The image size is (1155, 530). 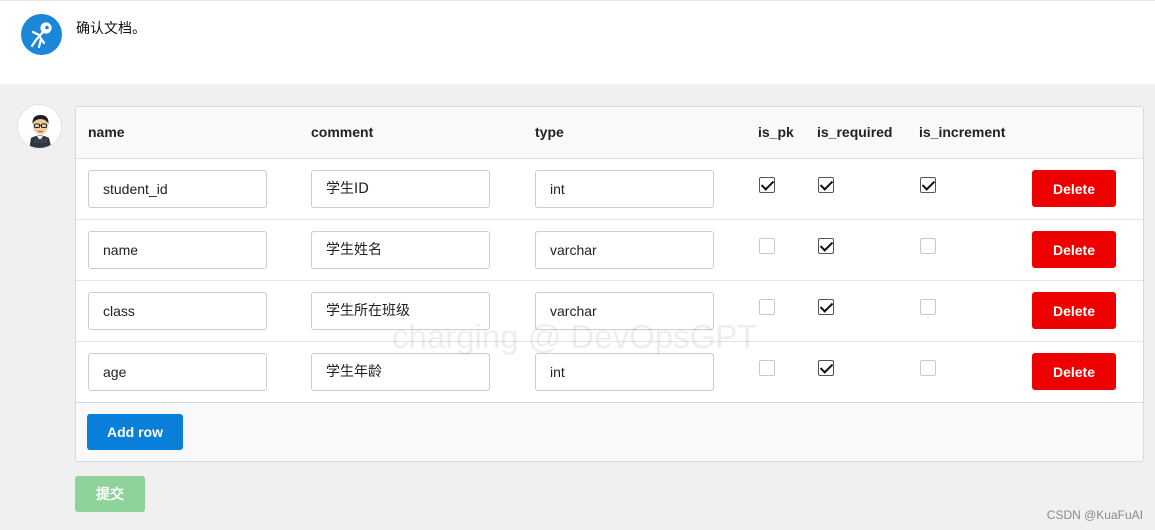 I want to click on header-type: type, so click(x=549, y=132).